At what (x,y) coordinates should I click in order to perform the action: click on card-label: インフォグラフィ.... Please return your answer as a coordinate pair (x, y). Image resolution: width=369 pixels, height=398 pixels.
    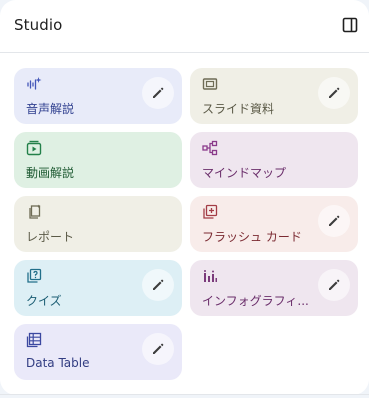
    Looking at the image, I should click on (255, 301).